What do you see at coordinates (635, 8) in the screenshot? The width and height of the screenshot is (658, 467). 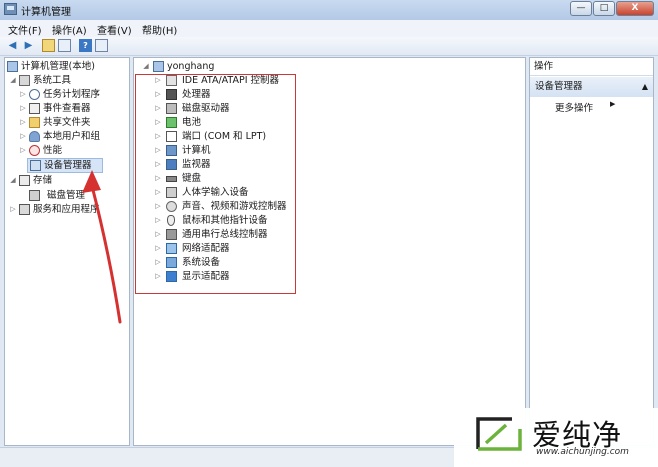 I see `close-button: X` at bounding box center [635, 8].